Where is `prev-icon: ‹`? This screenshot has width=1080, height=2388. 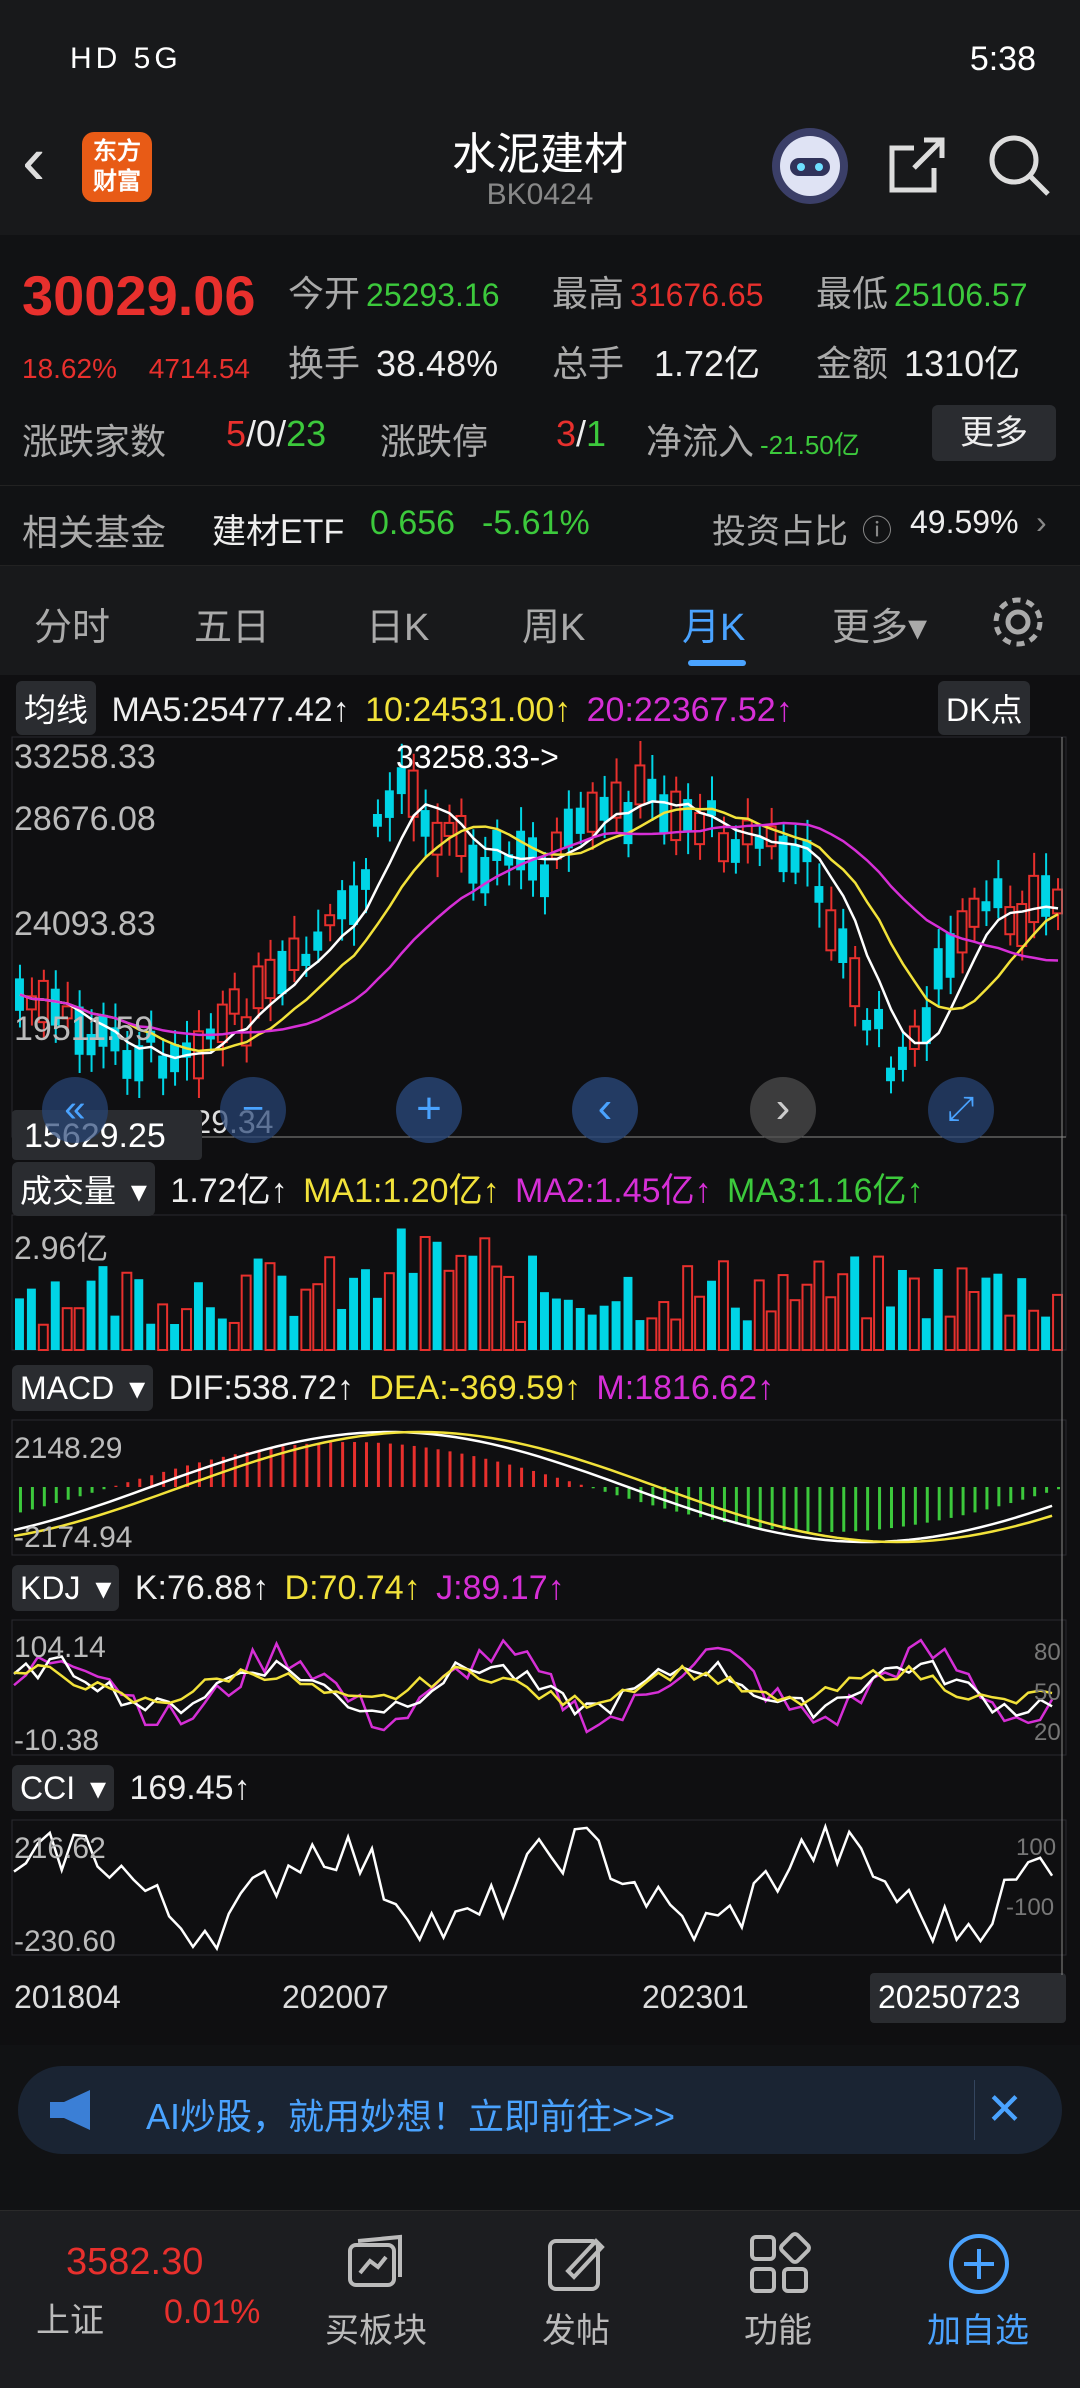 prev-icon: ‹ is located at coordinates (605, 1110).